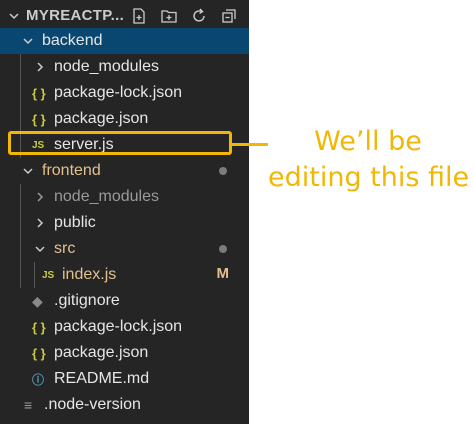 The height and width of the screenshot is (424, 474). What do you see at coordinates (368, 141) in the screenshot?
I see `callout-line: We’ll be` at bounding box center [368, 141].